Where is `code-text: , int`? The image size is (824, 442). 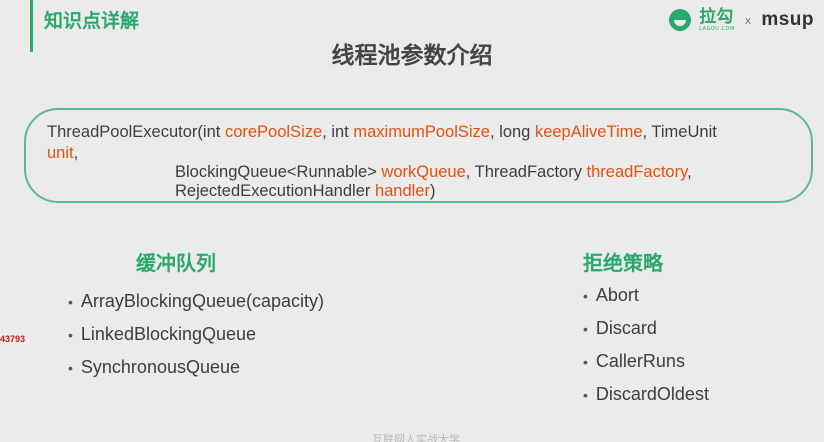 code-text: , int is located at coordinates (338, 132).